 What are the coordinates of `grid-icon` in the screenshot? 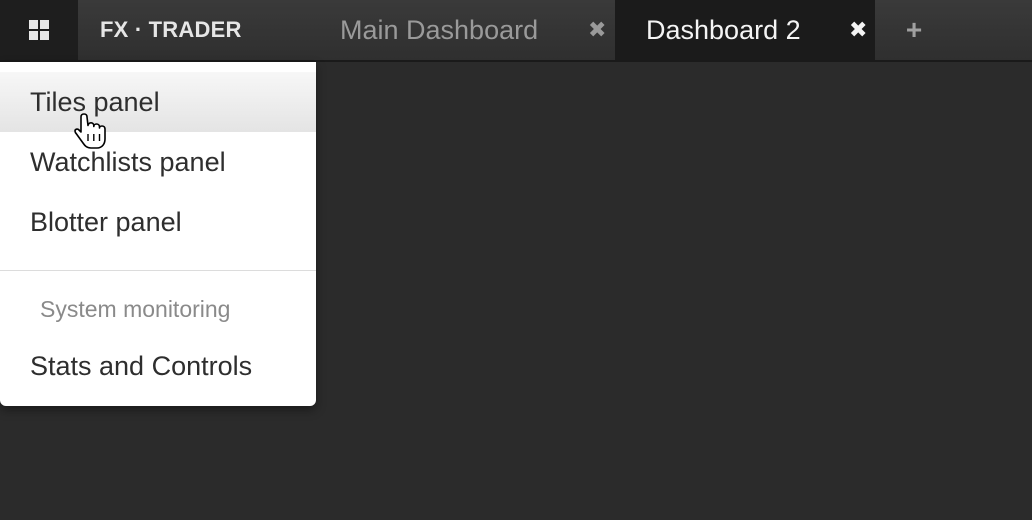 It's located at (39, 30).